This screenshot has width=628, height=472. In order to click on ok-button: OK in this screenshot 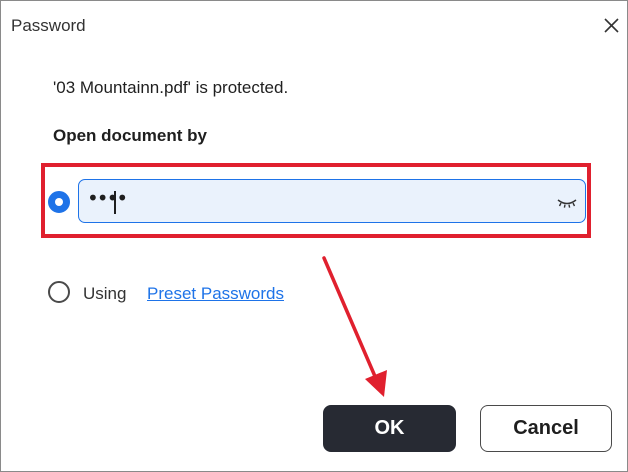, I will do `click(389, 428)`.